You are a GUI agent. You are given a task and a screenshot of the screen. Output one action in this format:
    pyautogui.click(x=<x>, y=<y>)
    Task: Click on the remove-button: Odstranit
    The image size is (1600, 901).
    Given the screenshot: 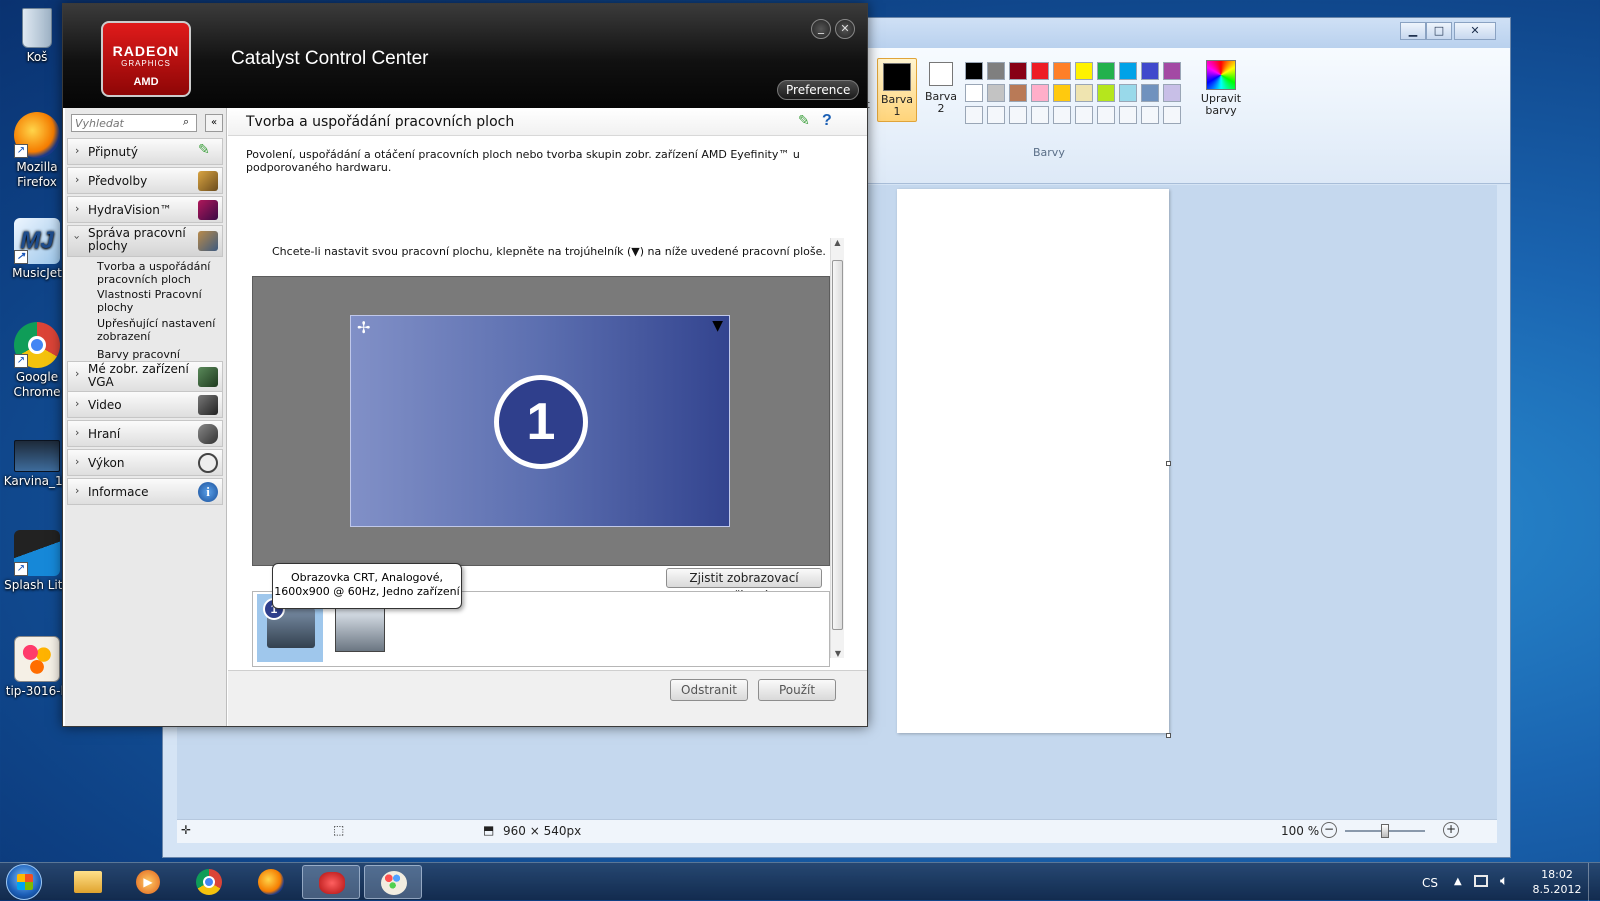 What is the action you would take?
    pyautogui.click(x=709, y=690)
    